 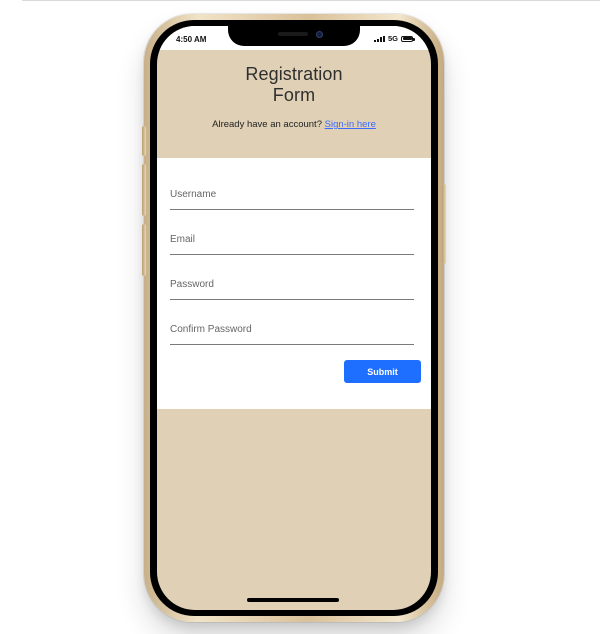 What do you see at coordinates (292, 240) in the screenshot?
I see `email-input` at bounding box center [292, 240].